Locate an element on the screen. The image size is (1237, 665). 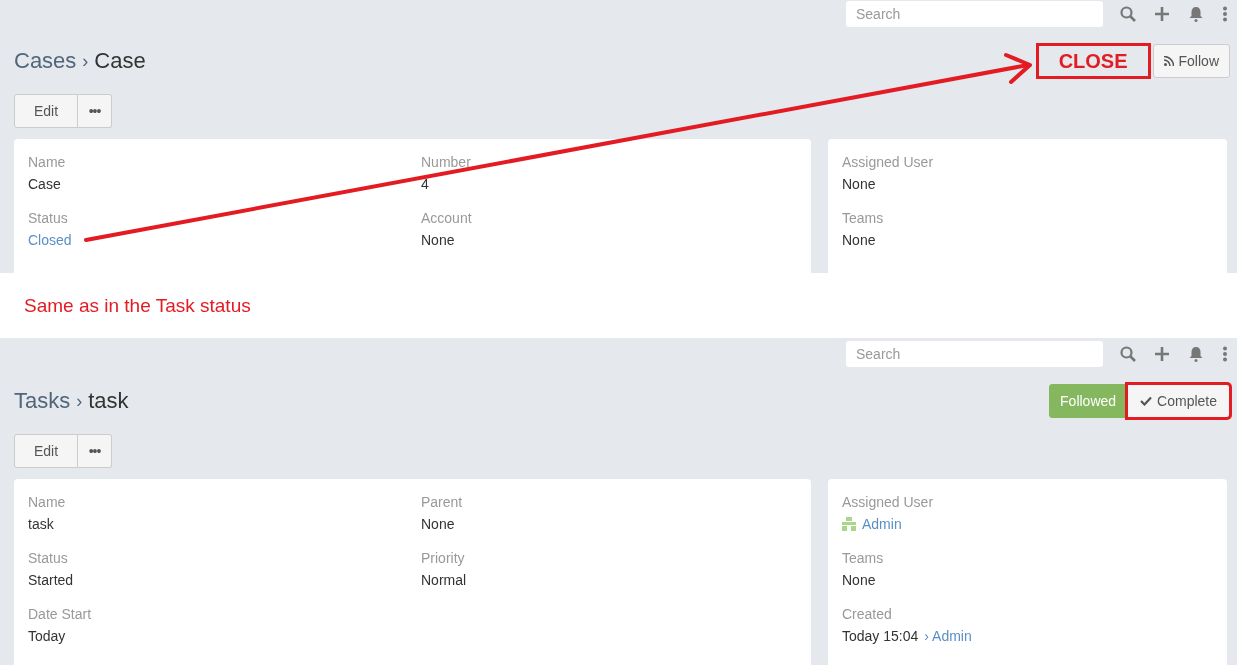
user-link: › Admin is located at coordinates (948, 636).